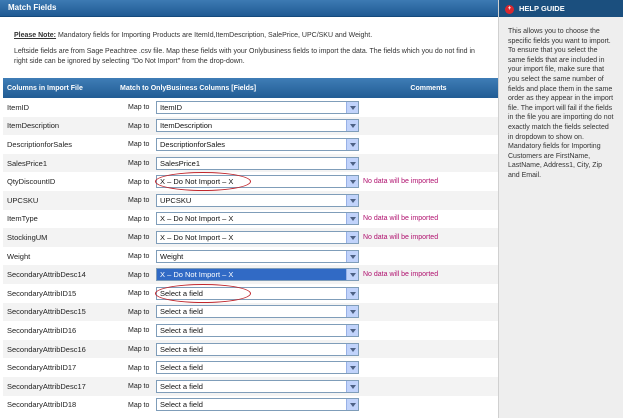 Image resolution: width=623 pixels, height=418 pixels. I want to click on map-cell: Map to UPCSKU, so click(232, 200).